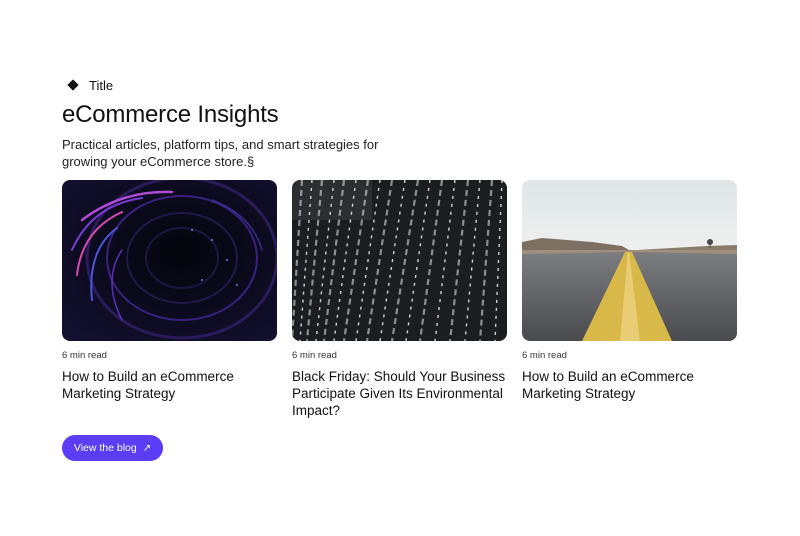  What do you see at coordinates (402, 85) in the screenshot?
I see `eyebrow: Title` at bounding box center [402, 85].